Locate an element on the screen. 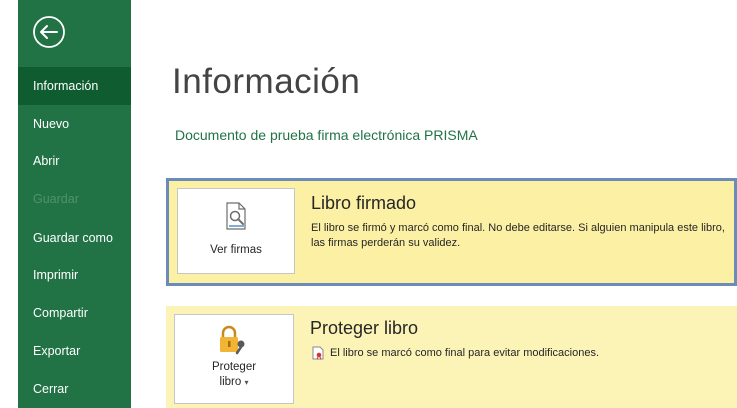  sidebar-item-imprimir: Imprimir is located at coordinates (74, 275).